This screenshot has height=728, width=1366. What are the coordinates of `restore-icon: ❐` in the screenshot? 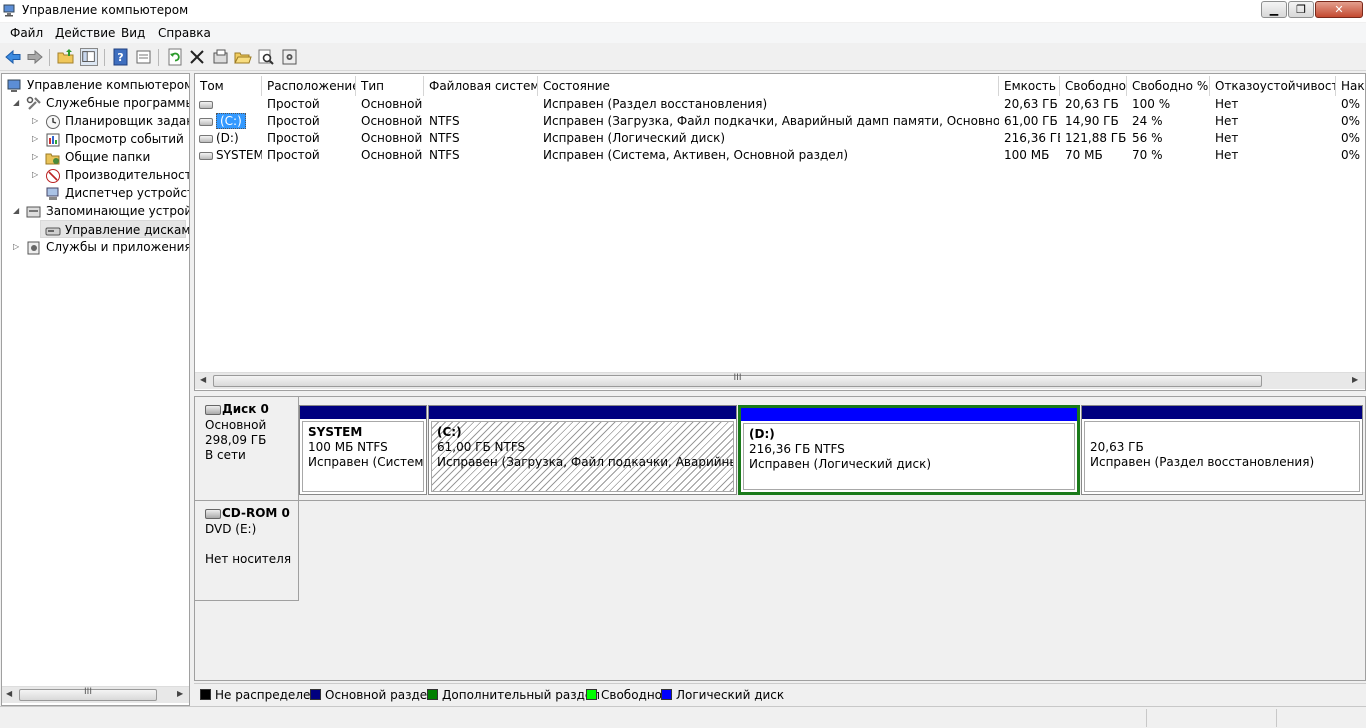 It's located at (1301, 9).